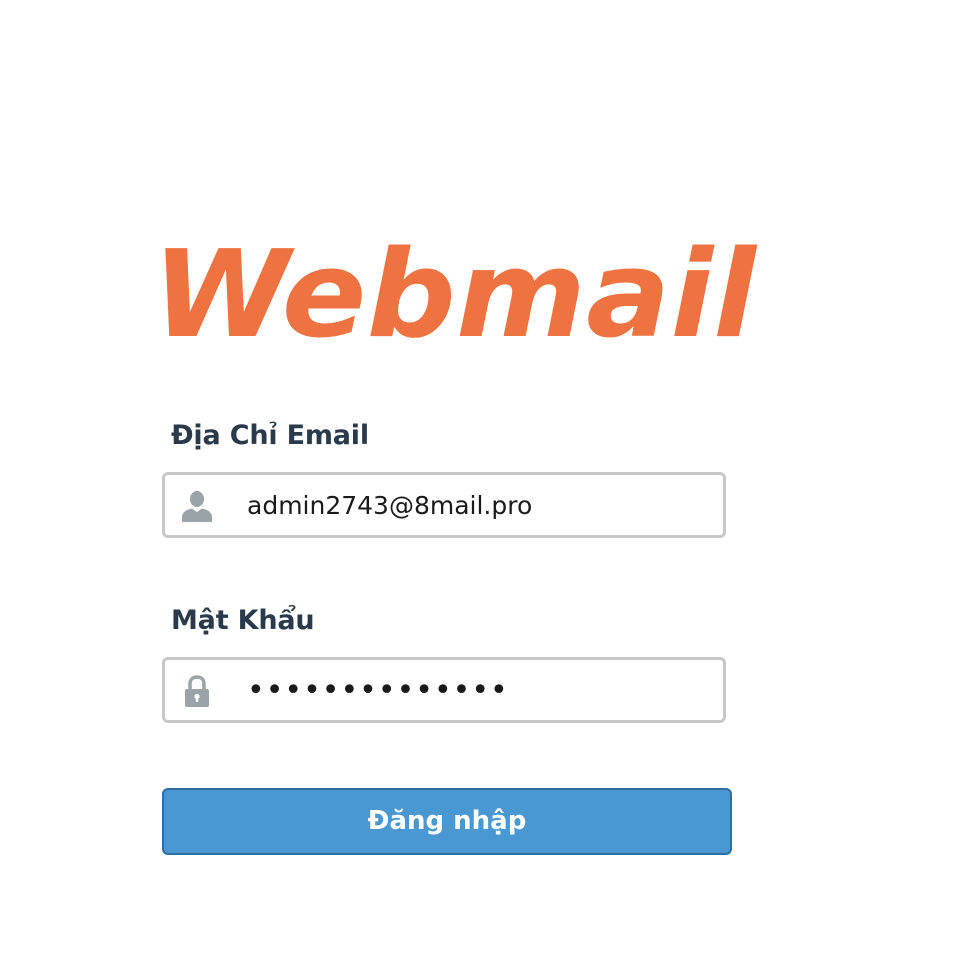 The height and width of the screenshot is (962, 956). I want to click on email-label: Địa Chỉ Email, so click(270, 435).